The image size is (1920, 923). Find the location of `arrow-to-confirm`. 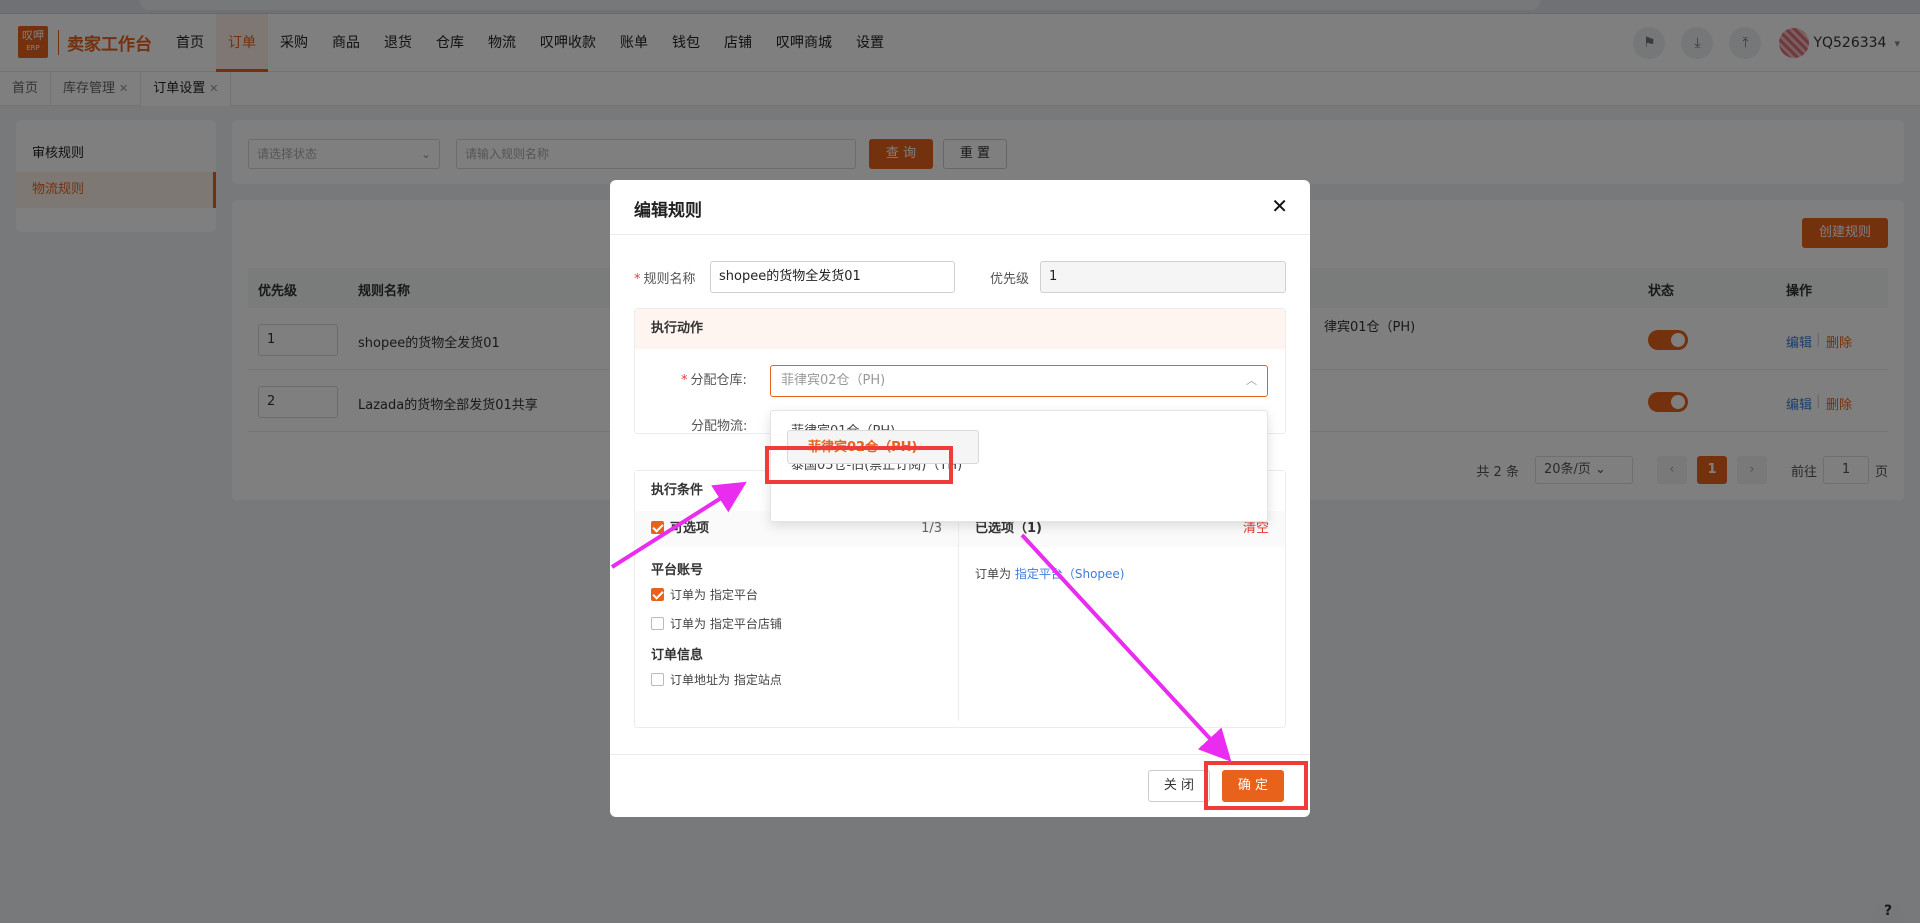

arrow-to-confirm is located at coordinates (1126, 647).